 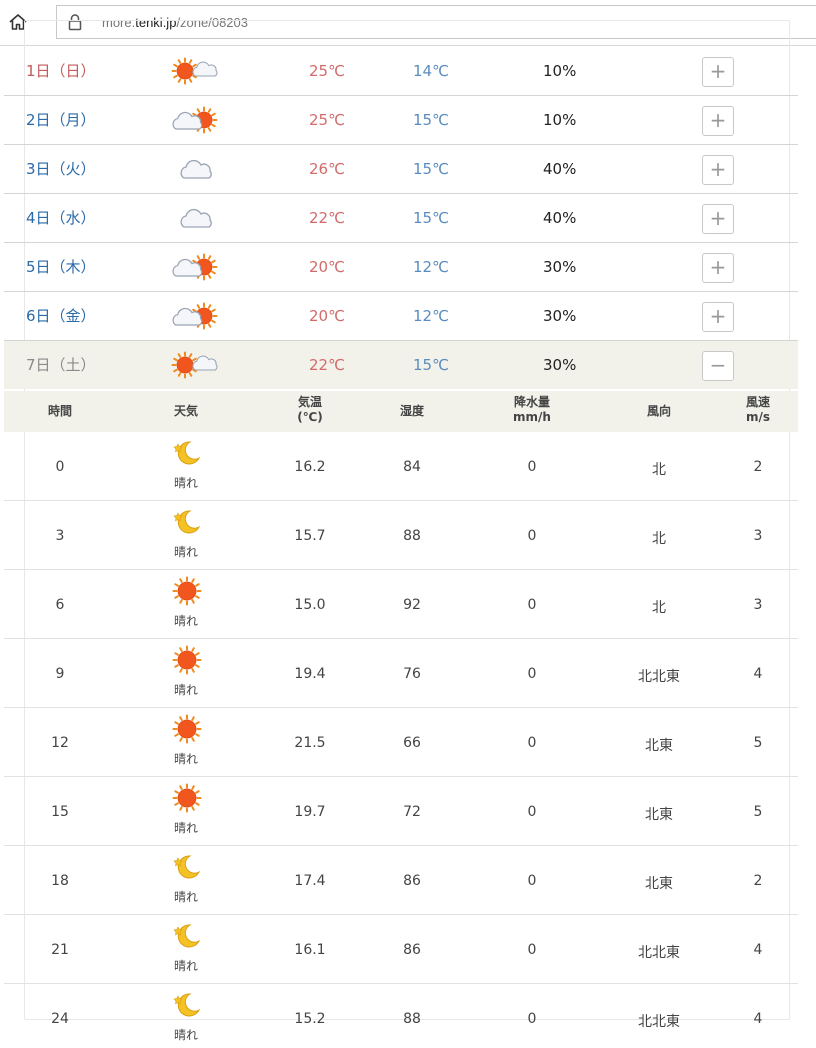 I want to click on hourly-row: 6 晴れ 15.0 92 0 北 3, so click(x=401, y=604).